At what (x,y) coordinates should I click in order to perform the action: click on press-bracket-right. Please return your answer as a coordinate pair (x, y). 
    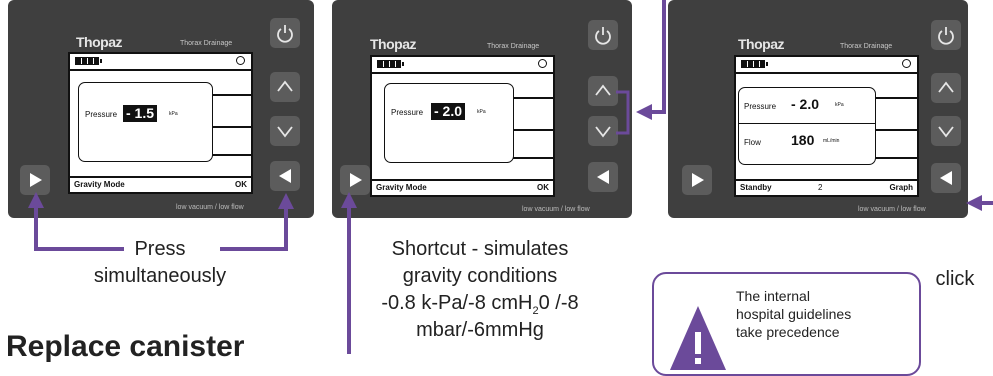
    Looking at the image, I should click on (257, 222).